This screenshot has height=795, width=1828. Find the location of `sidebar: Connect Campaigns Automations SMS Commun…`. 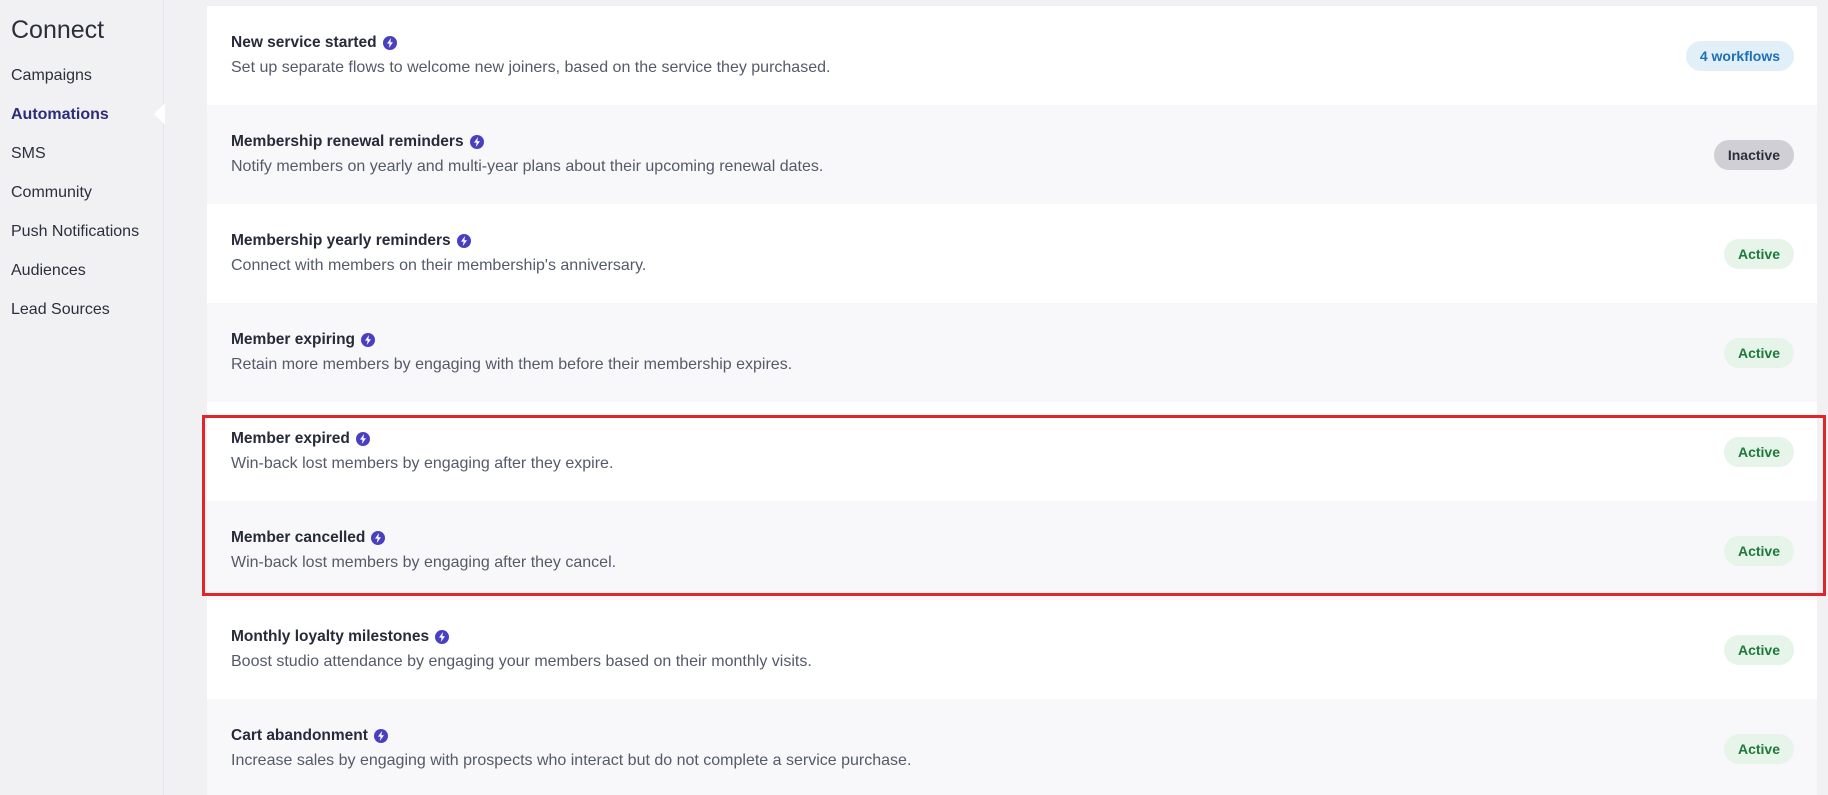

sidebar: Connect Campaigns Automations SMS Commun… is located at coordinates (82, 397).